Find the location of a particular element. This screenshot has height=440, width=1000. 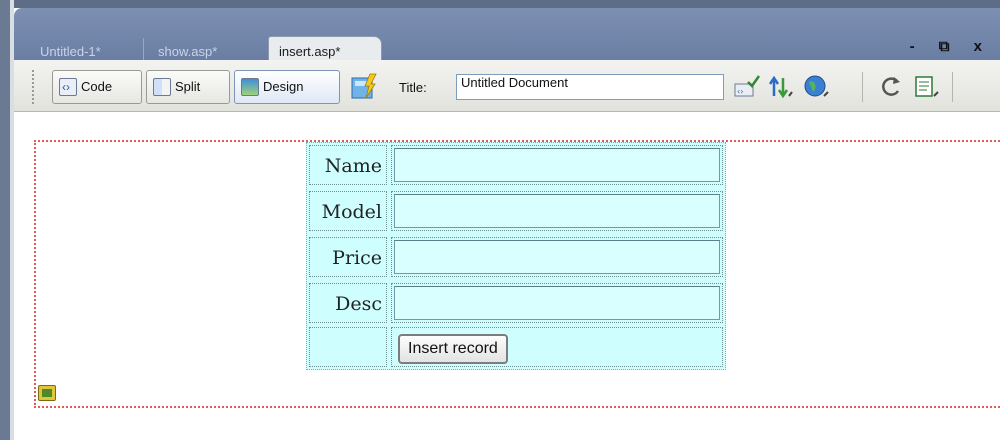

toolbar-grip is located at coordinates (35, 87).